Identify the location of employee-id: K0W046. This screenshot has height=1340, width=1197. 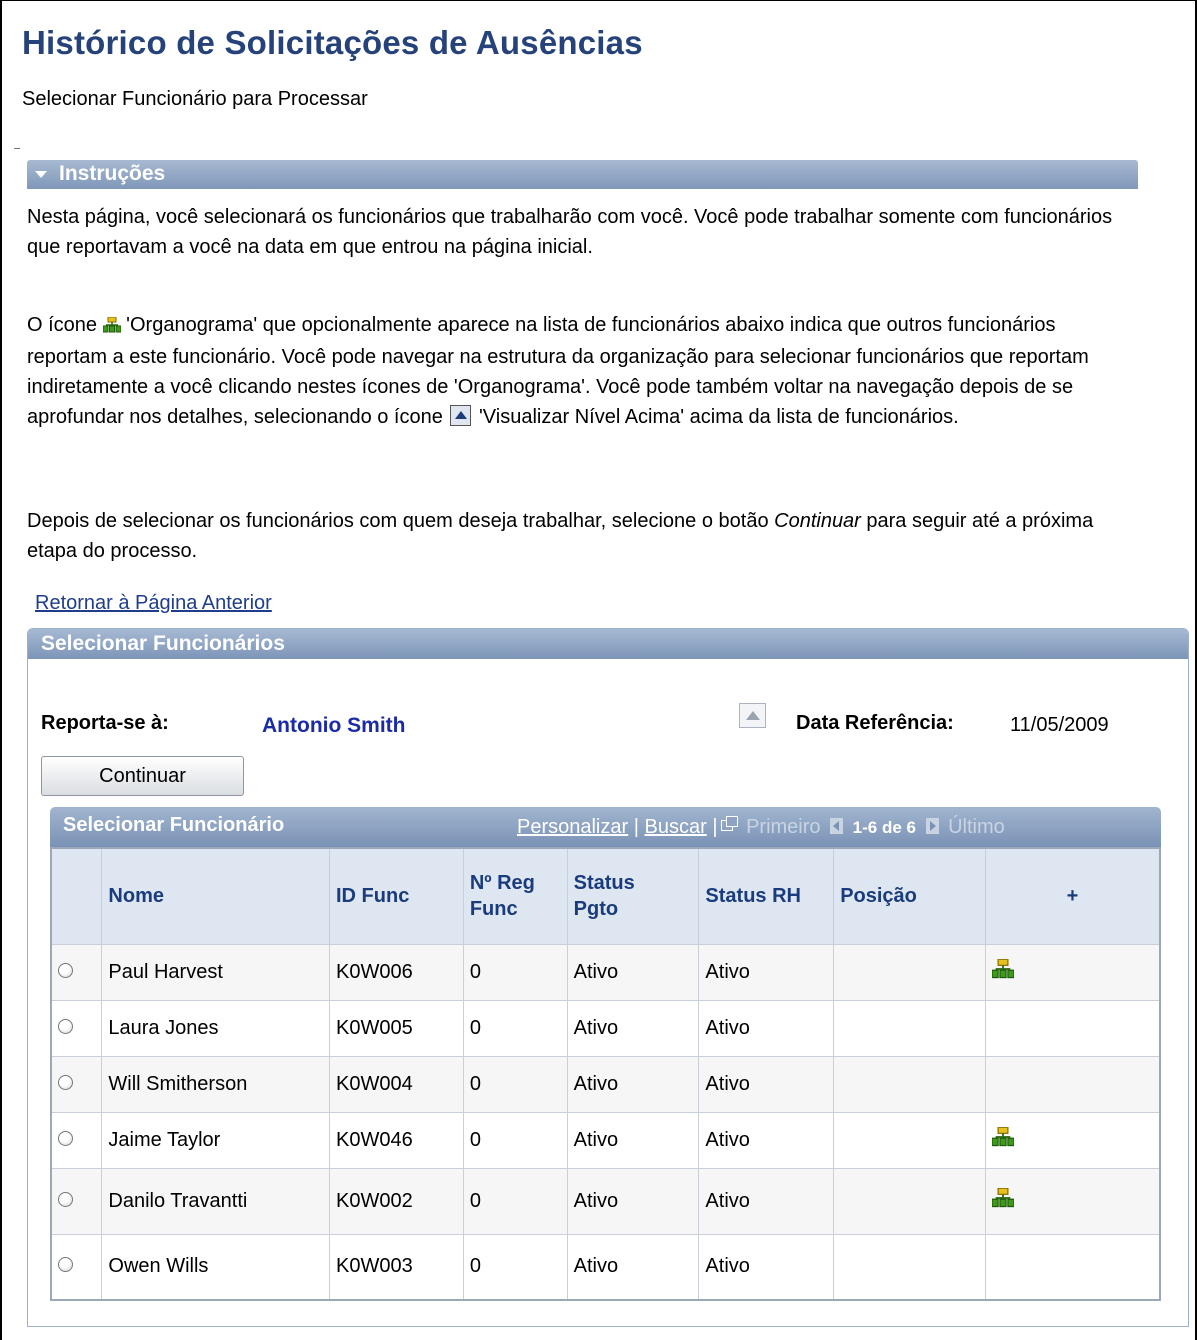
(396, 1140).